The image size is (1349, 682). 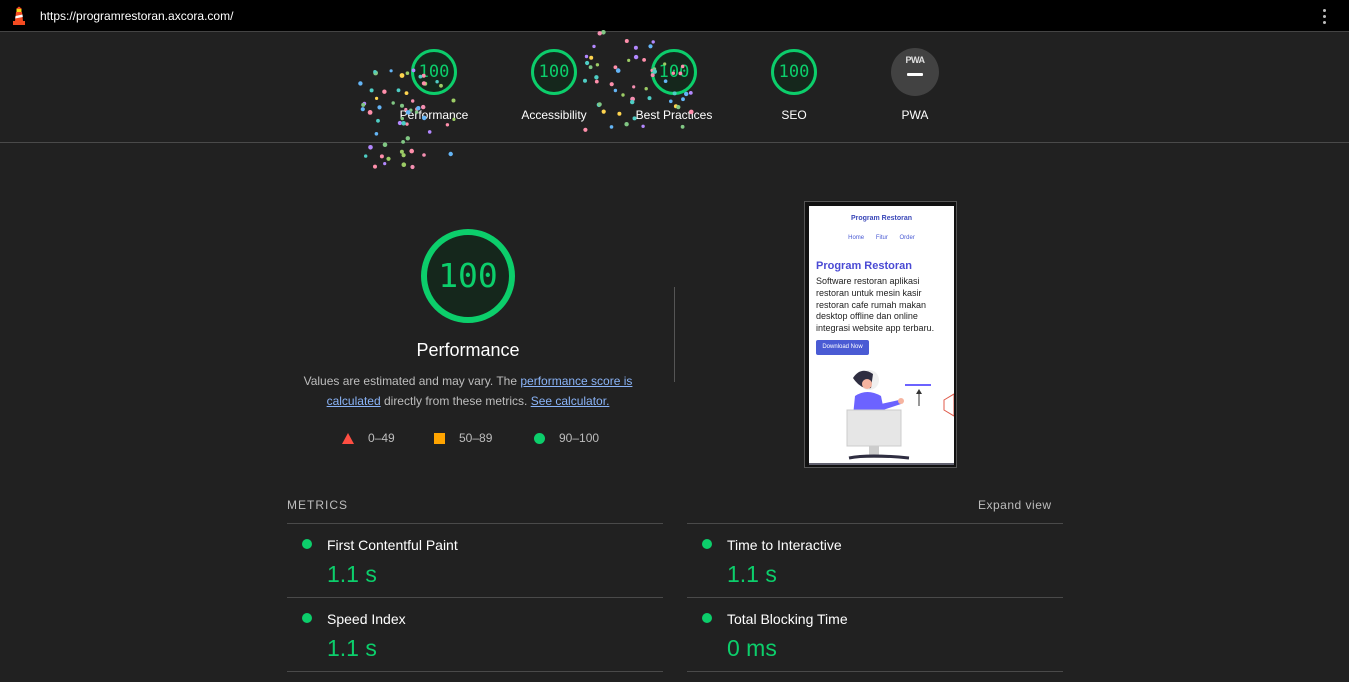 I want to click on legend-fail: 0–49, so click(x=368, y=438).